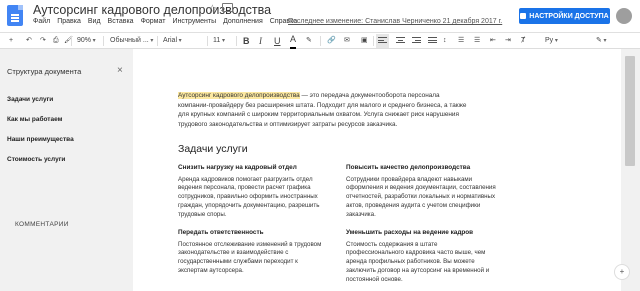 Image resolution: width=640 pixels, height=291 pixels. Describe the element at coordinates (622, 272) in the screenshot. I see `explore-icon: +` at that location.